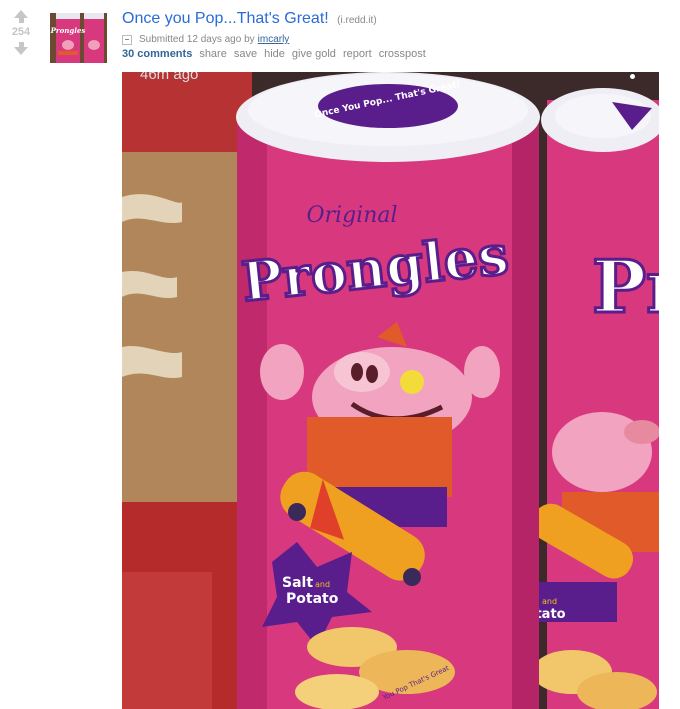  Describe the element at coordinates (274, 39) in the screenshot. I see `author-link: imcarly` at that location.